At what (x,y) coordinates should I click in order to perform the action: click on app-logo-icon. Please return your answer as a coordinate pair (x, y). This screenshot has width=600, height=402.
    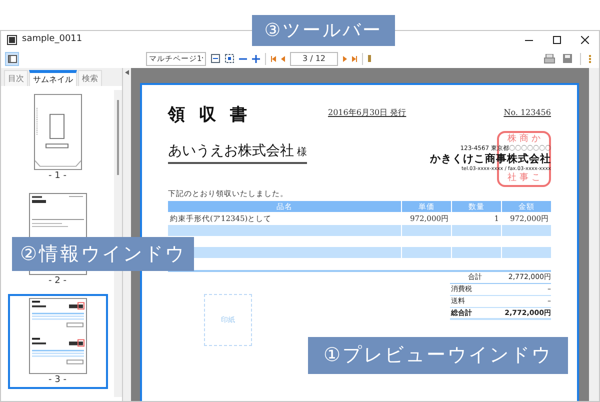
    Looking at the image, I should click on (12, 40).